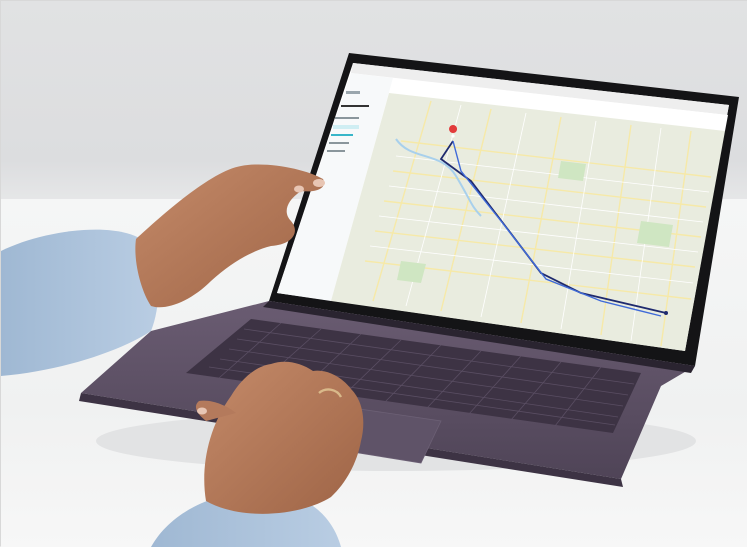 Image resolution: width=747 pixels, height=547 pixels. What do you see at coordinates (353, 92) in the screenshot?
I see `sidebar-logo` at bounding box center [353, 92].